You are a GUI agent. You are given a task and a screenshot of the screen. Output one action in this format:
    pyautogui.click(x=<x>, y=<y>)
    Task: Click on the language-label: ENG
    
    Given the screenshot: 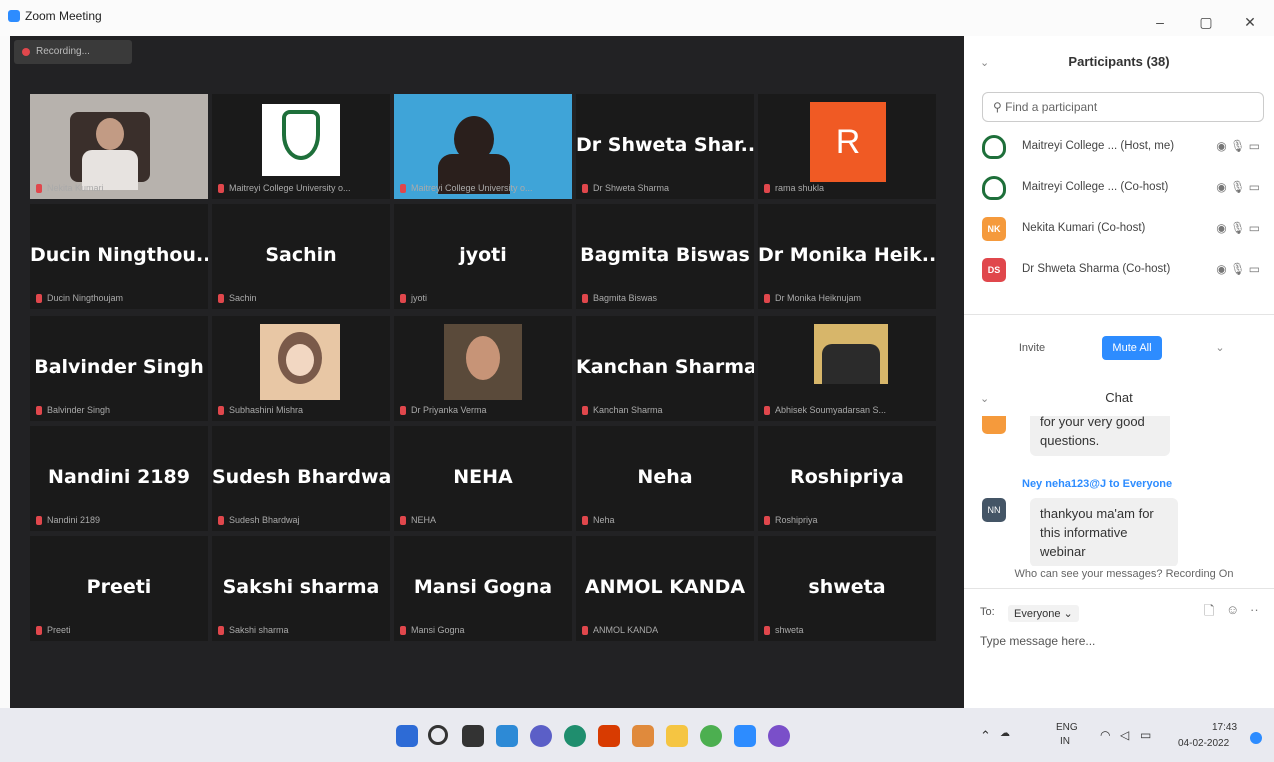 What is the action you would take?
    pyautogui.click(x=1067, y=727)
    